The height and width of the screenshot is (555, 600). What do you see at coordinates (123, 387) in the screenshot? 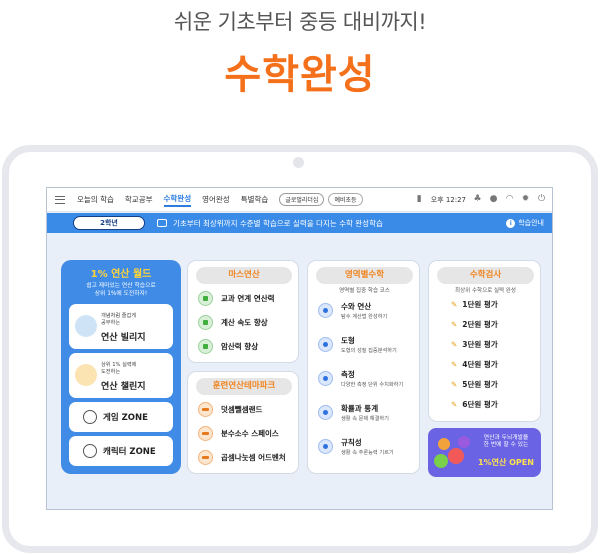
I see `item-label: 연산 챌린지` at bounding box center [123, 387].